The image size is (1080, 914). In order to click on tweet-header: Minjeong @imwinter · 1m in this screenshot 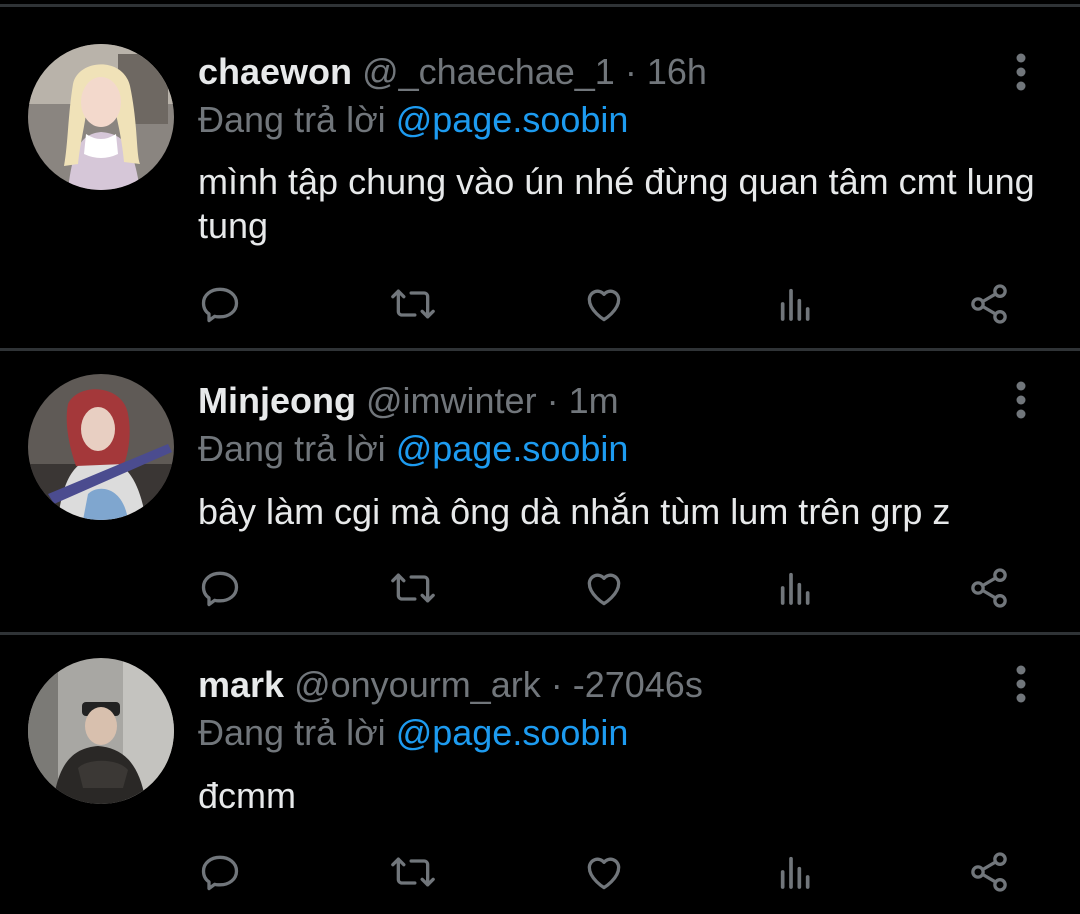, I will do `click(408, 401)`.